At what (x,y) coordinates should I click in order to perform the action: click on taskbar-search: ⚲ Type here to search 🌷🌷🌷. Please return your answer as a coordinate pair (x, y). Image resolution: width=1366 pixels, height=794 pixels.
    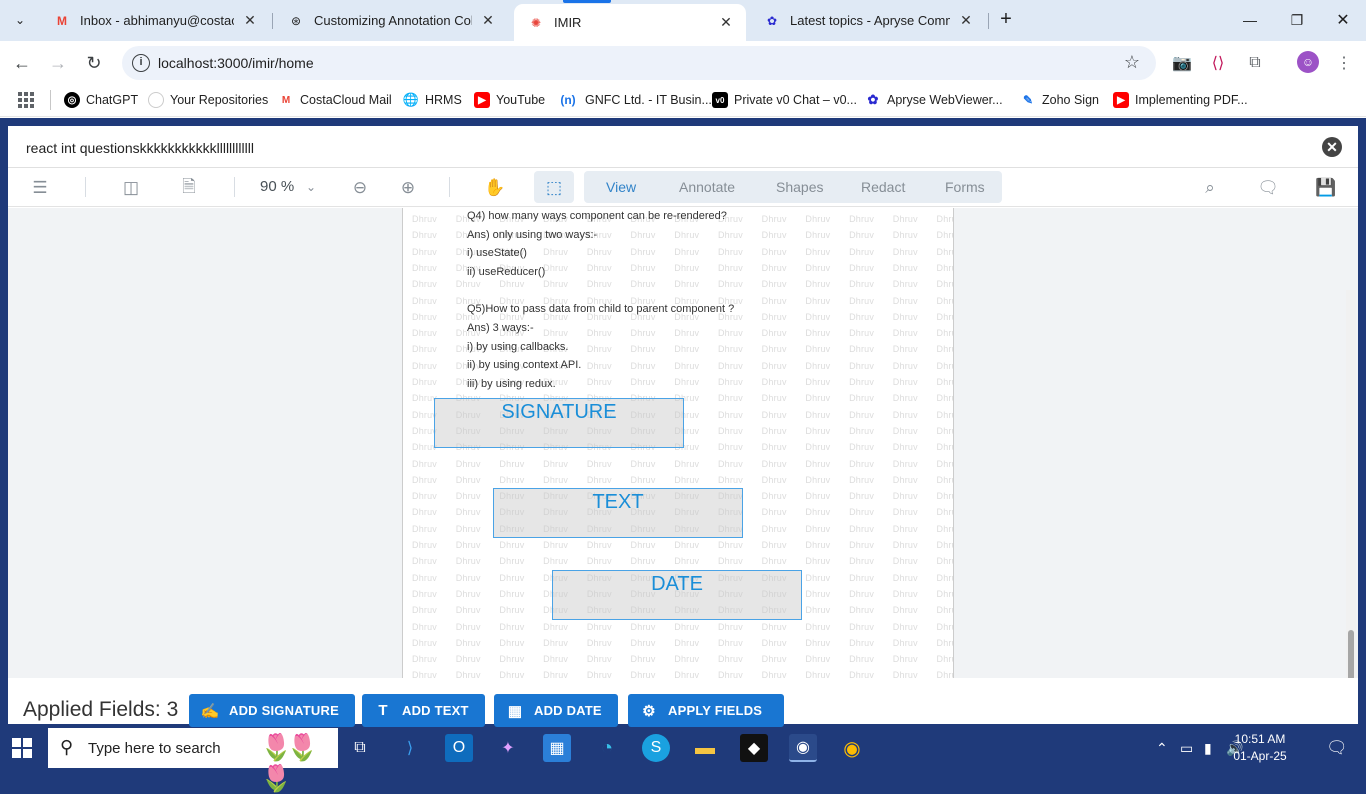
    Looking at the image, I should click on (193, 760).